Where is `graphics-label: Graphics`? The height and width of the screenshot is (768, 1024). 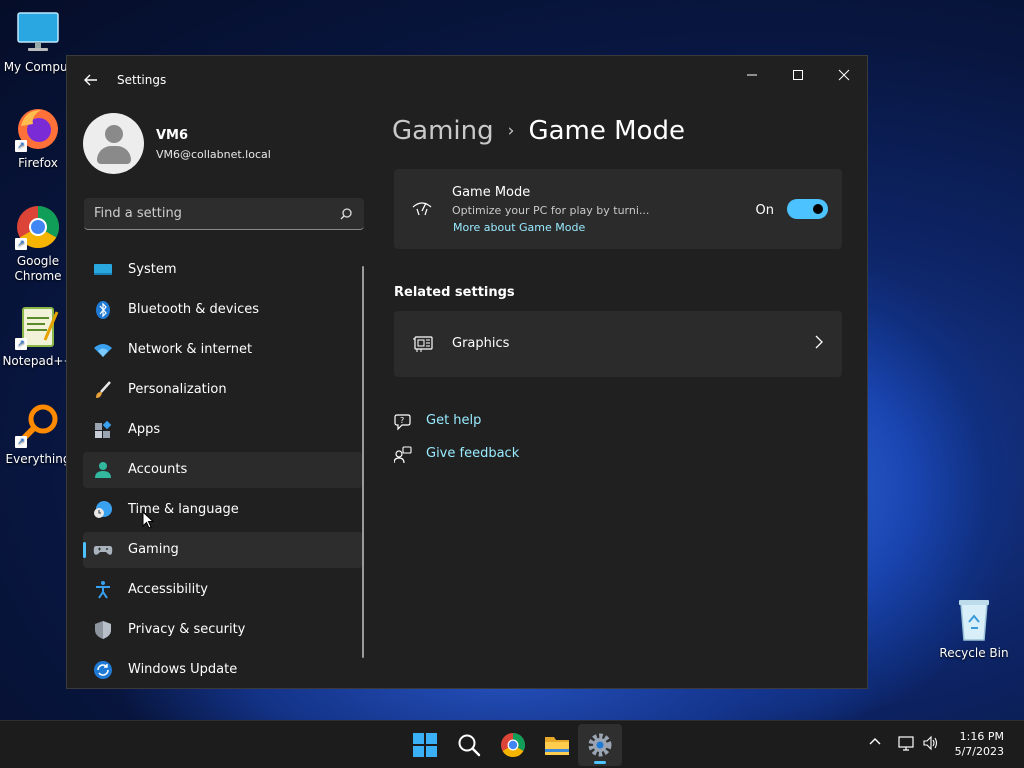 graphics-label: Graphics is located at coordinates (481, 343).